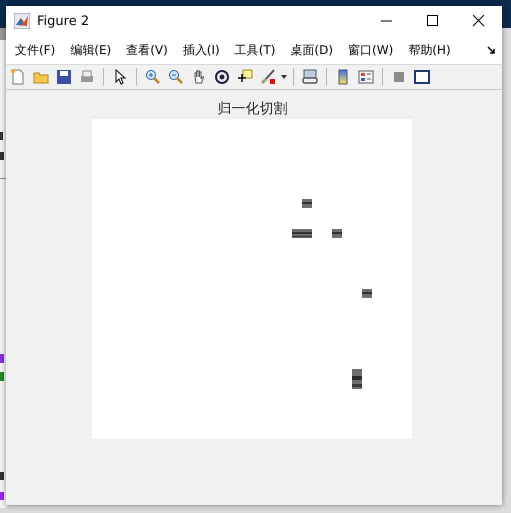  What do you see at coordinates (91, 50) in the screenshot?
I see `menu-item: 编辑(E)` at bounding box center [91, 50].